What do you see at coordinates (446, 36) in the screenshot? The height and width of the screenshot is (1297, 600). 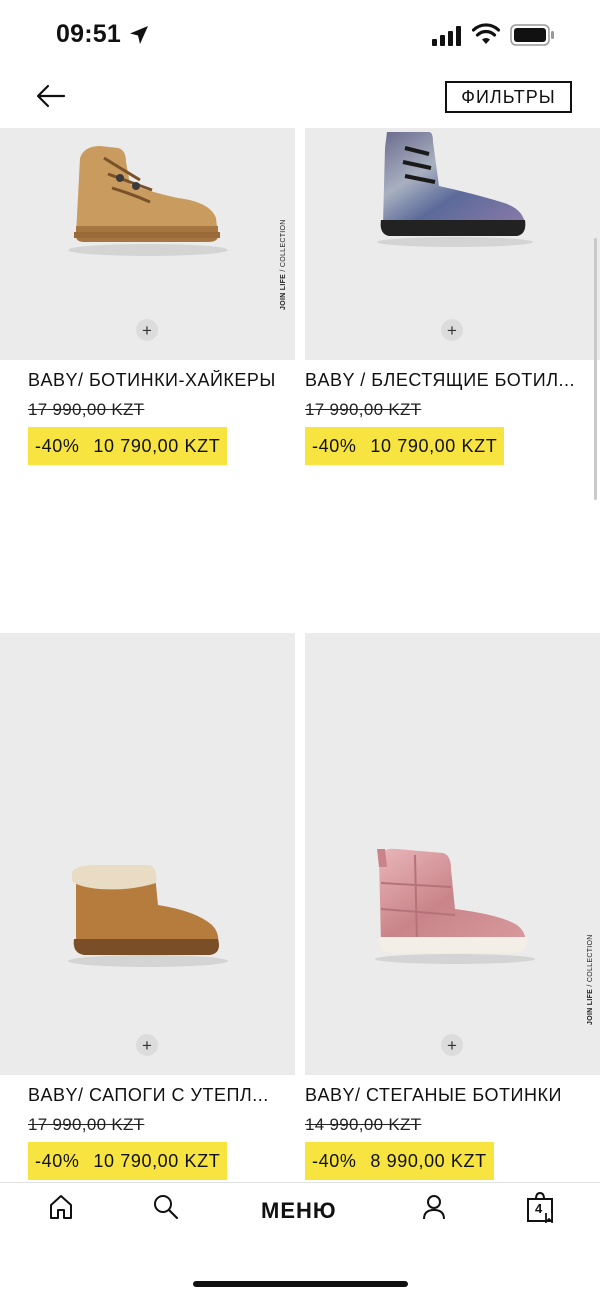 I see `cellular-signal-icon` at bounding box center [446, 36].